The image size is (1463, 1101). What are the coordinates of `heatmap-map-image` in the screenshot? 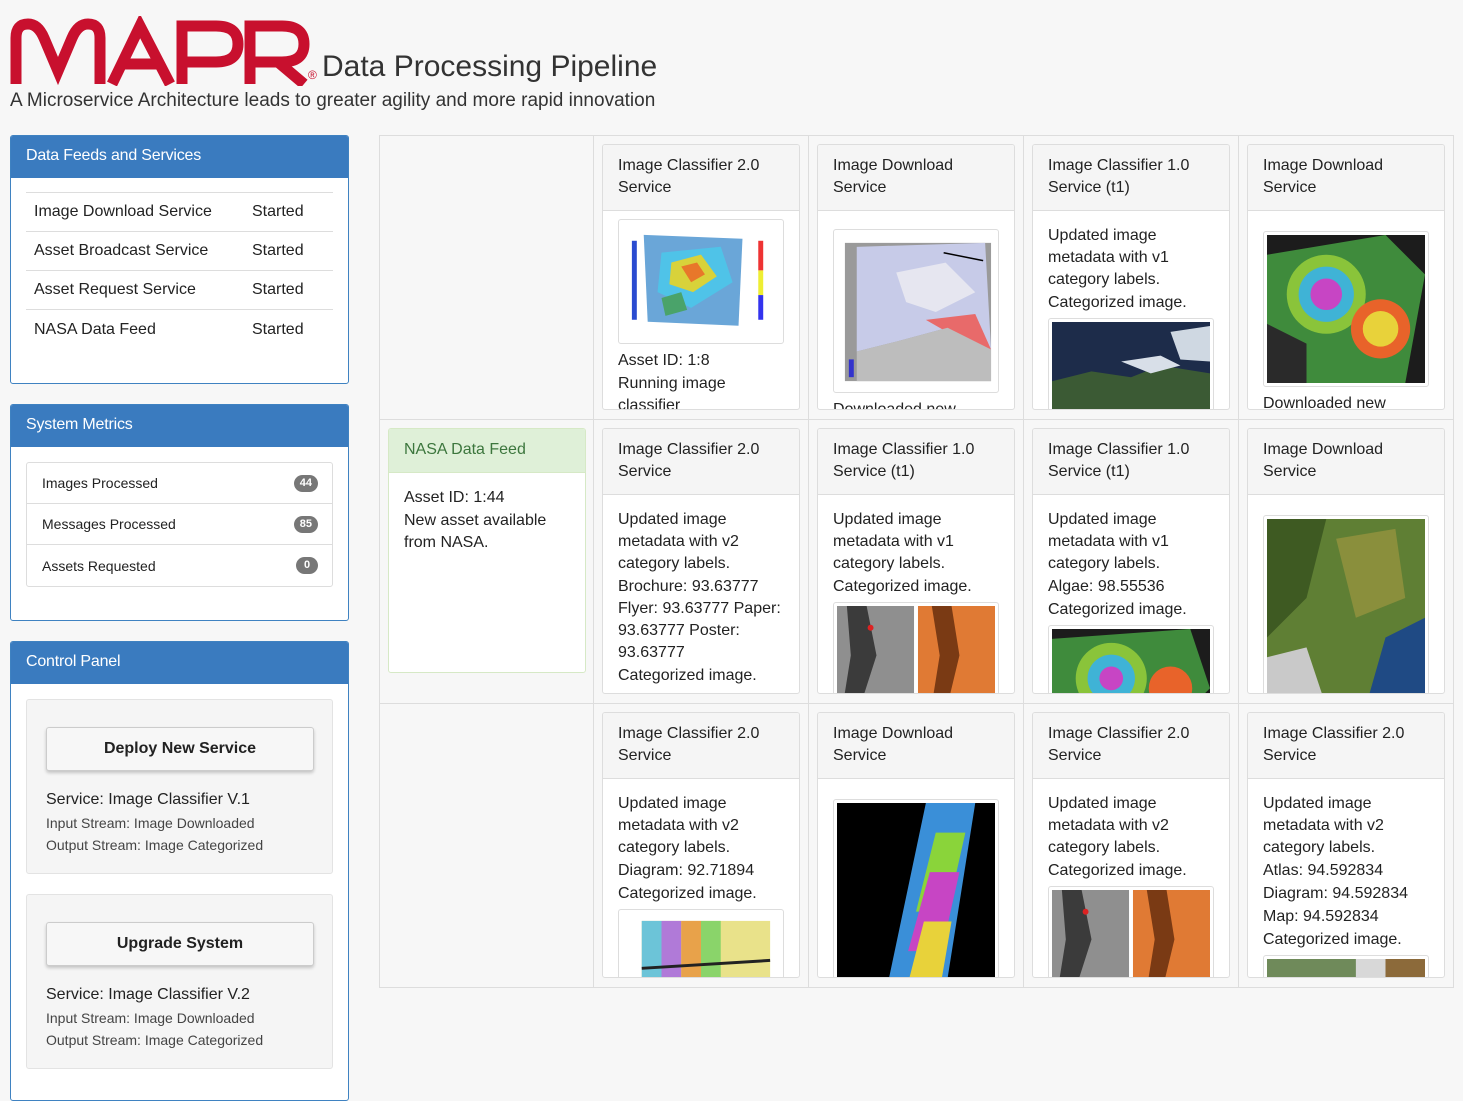 It's located at (701, 281).